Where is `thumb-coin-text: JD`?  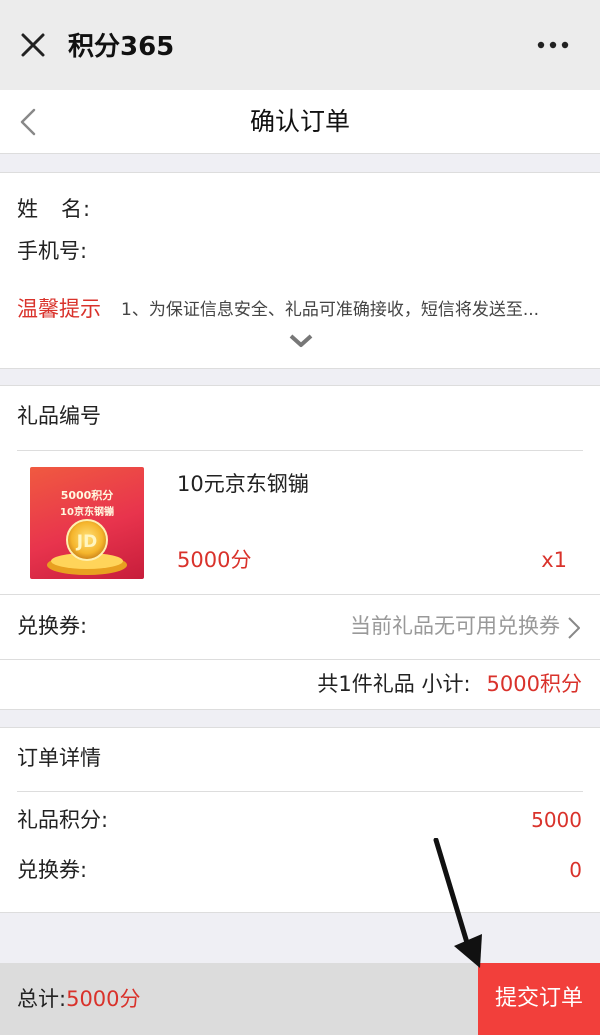
thumb-coin-text: JD is located at coordinates (86, 542).